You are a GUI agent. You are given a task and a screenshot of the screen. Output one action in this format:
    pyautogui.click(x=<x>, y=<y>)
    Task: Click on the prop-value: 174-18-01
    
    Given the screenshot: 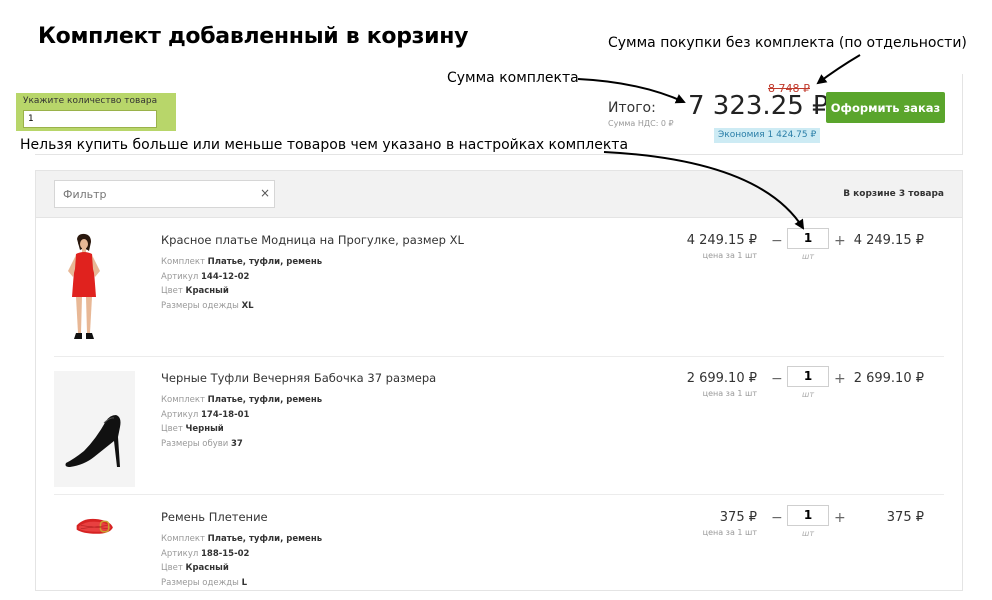 What is the action you would take?
    pyautogui.click(x=225, y=414)
    